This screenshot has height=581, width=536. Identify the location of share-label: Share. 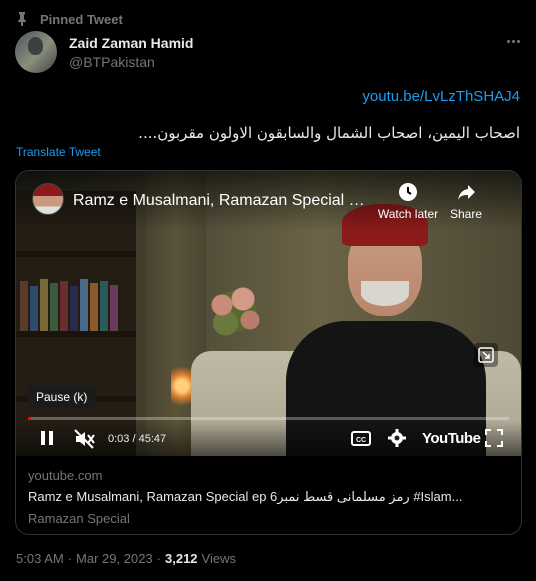
(466, 214).